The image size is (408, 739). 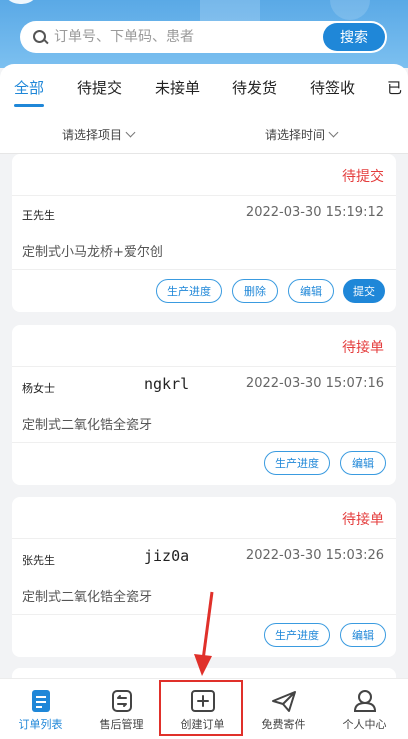 I want to click on product-name: 定制式小马龙桥+爱尔创, so click(x=92, y=252).